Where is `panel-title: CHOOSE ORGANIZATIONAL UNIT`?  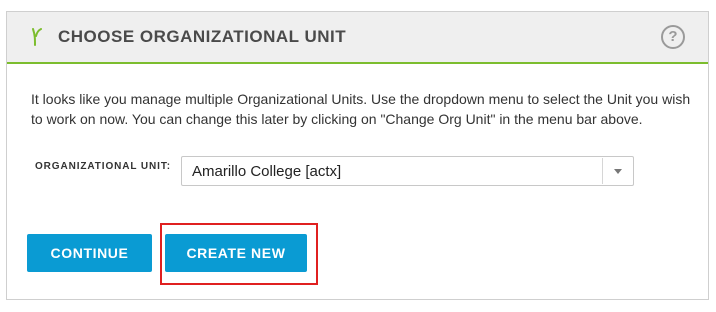
panel-title: CHOOSE ORGANIZATIONAL UNIT is located at coordinates (202, 36).